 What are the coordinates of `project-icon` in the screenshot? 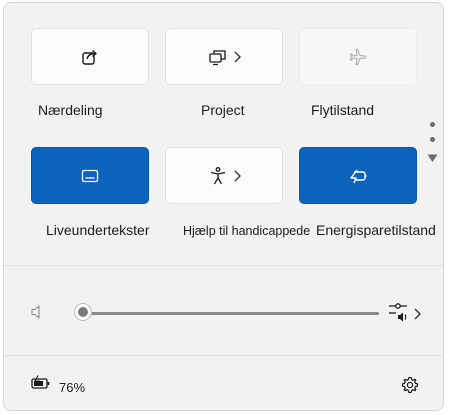 It's located at (217, 57).